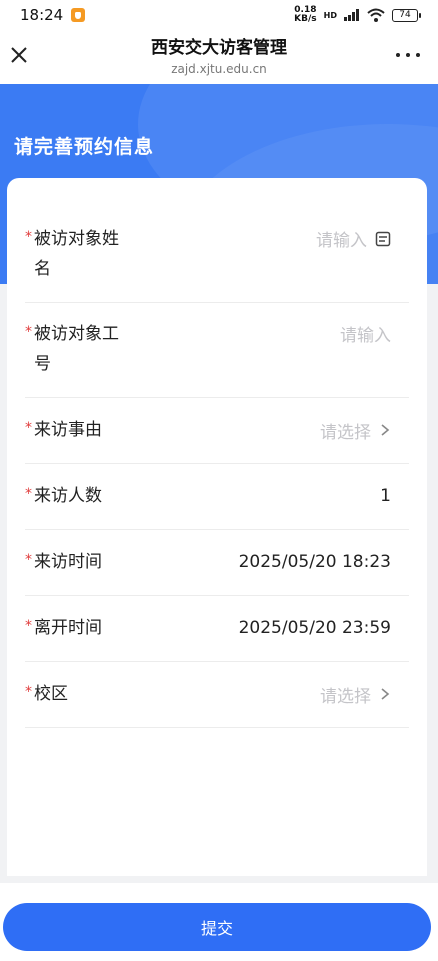  I want to click on page-title: 西安交大访客管理, so click(219, 47).